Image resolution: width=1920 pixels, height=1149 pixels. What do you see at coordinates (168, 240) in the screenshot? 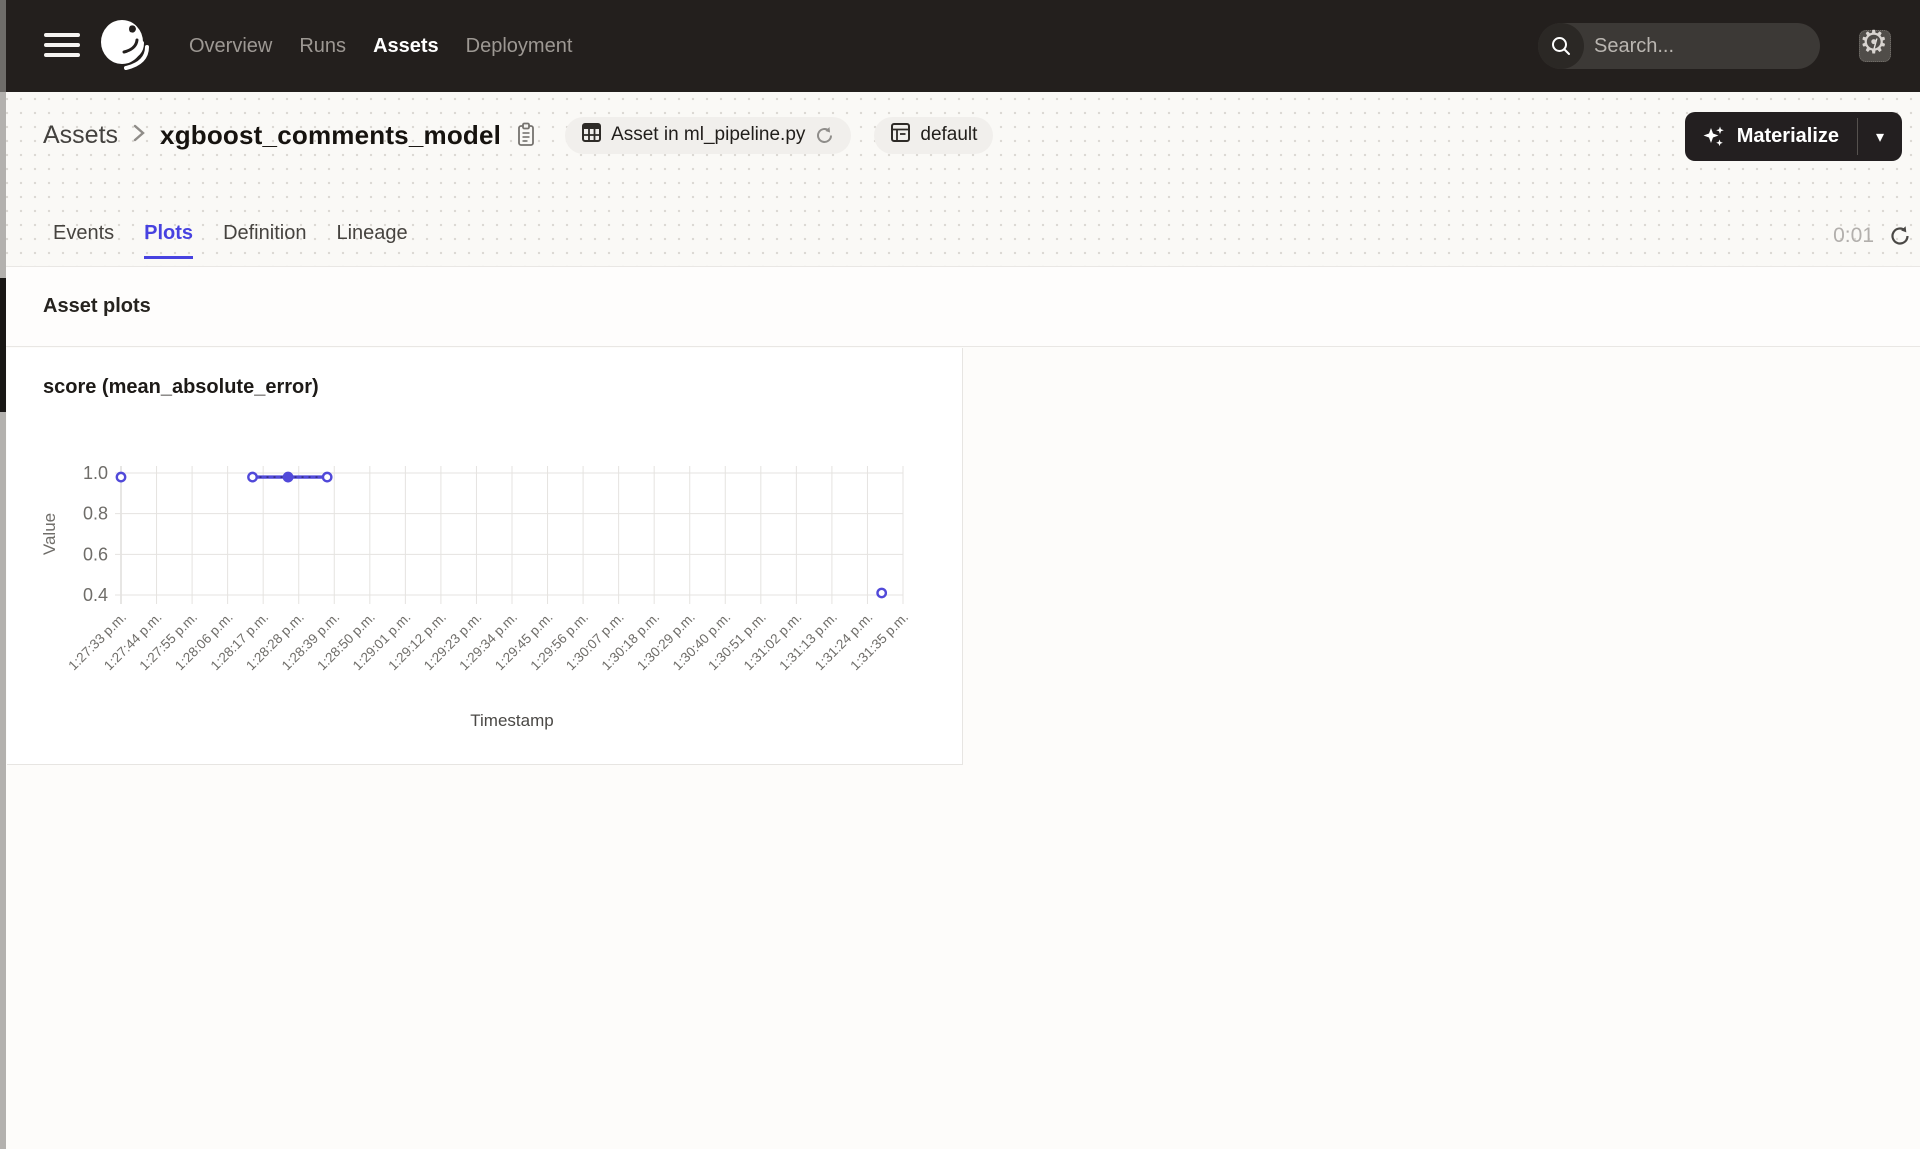
I see `tab-plots: Plots` at bounding box center [168, 240].